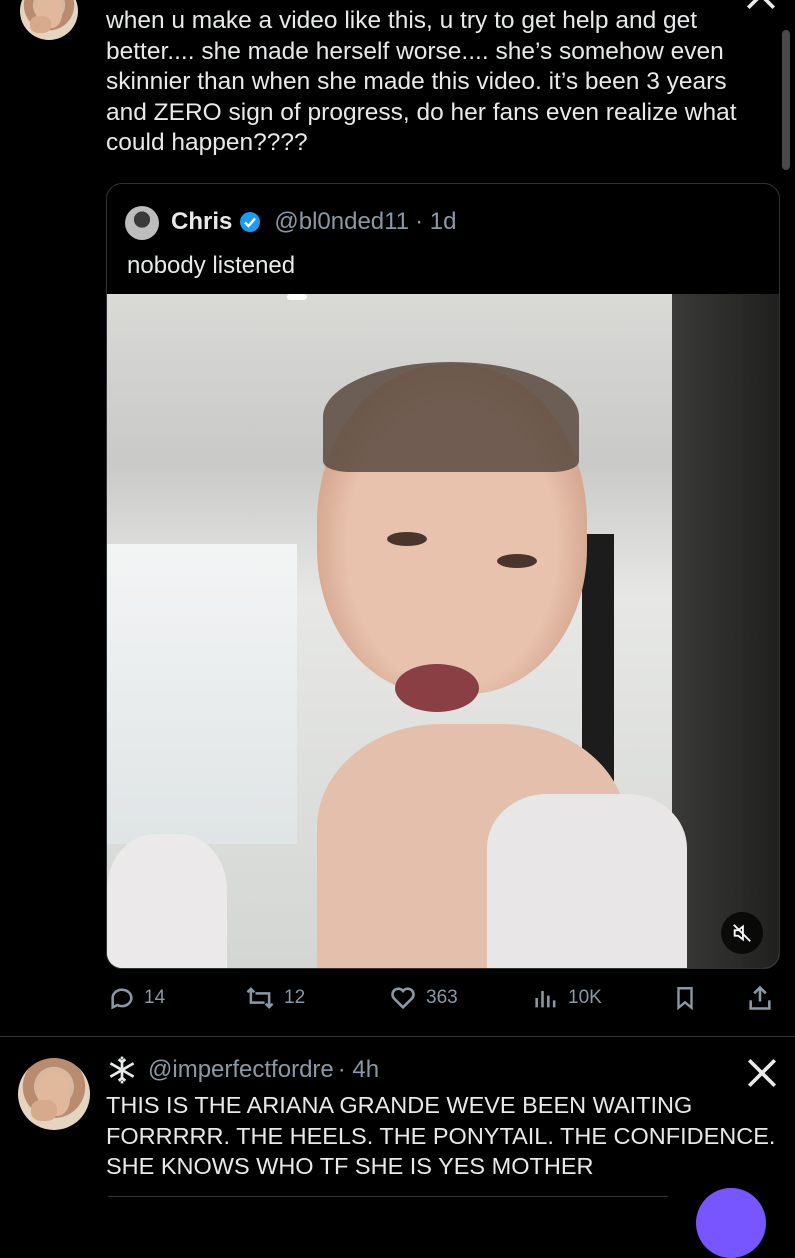 The height and width of the screenshot is (1258, 795). Describe the element at coordinates (122, 1070) in the screenshot. I see `snowflake-icon` at that location.